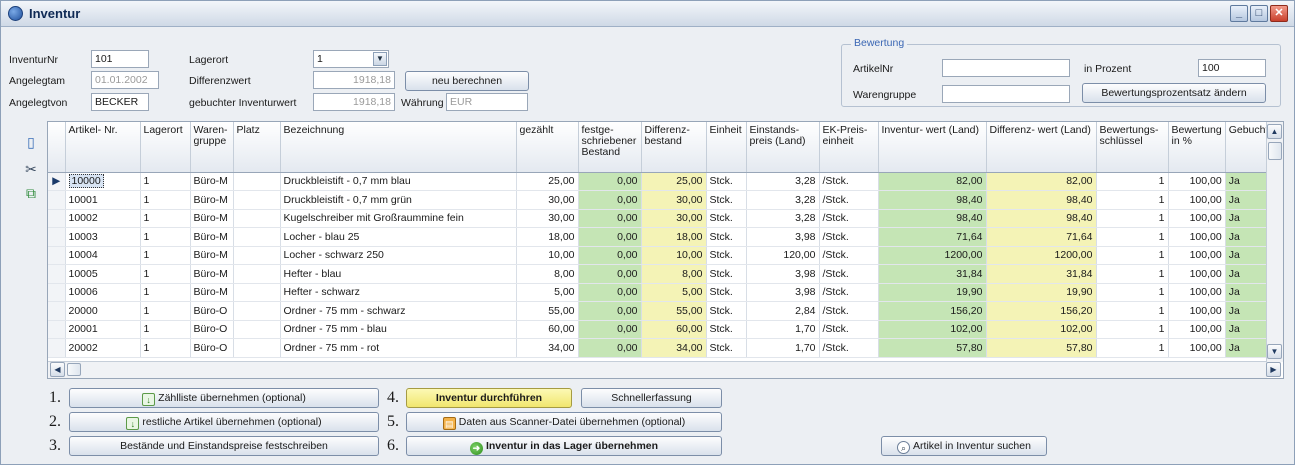 This screenshot has height=465, width=1295. What do you see at coordinates (674, 147) in the screenshot?
I see `column-header: Differenz- bestand` at bounding box center [674, 147].